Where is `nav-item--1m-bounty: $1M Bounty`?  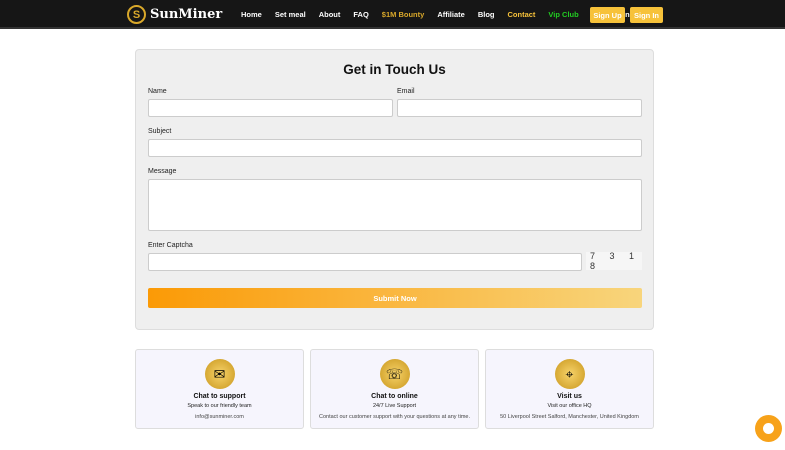 nav-item--1m-bounty: $1M Bounty is located at coordinates (403, 15).